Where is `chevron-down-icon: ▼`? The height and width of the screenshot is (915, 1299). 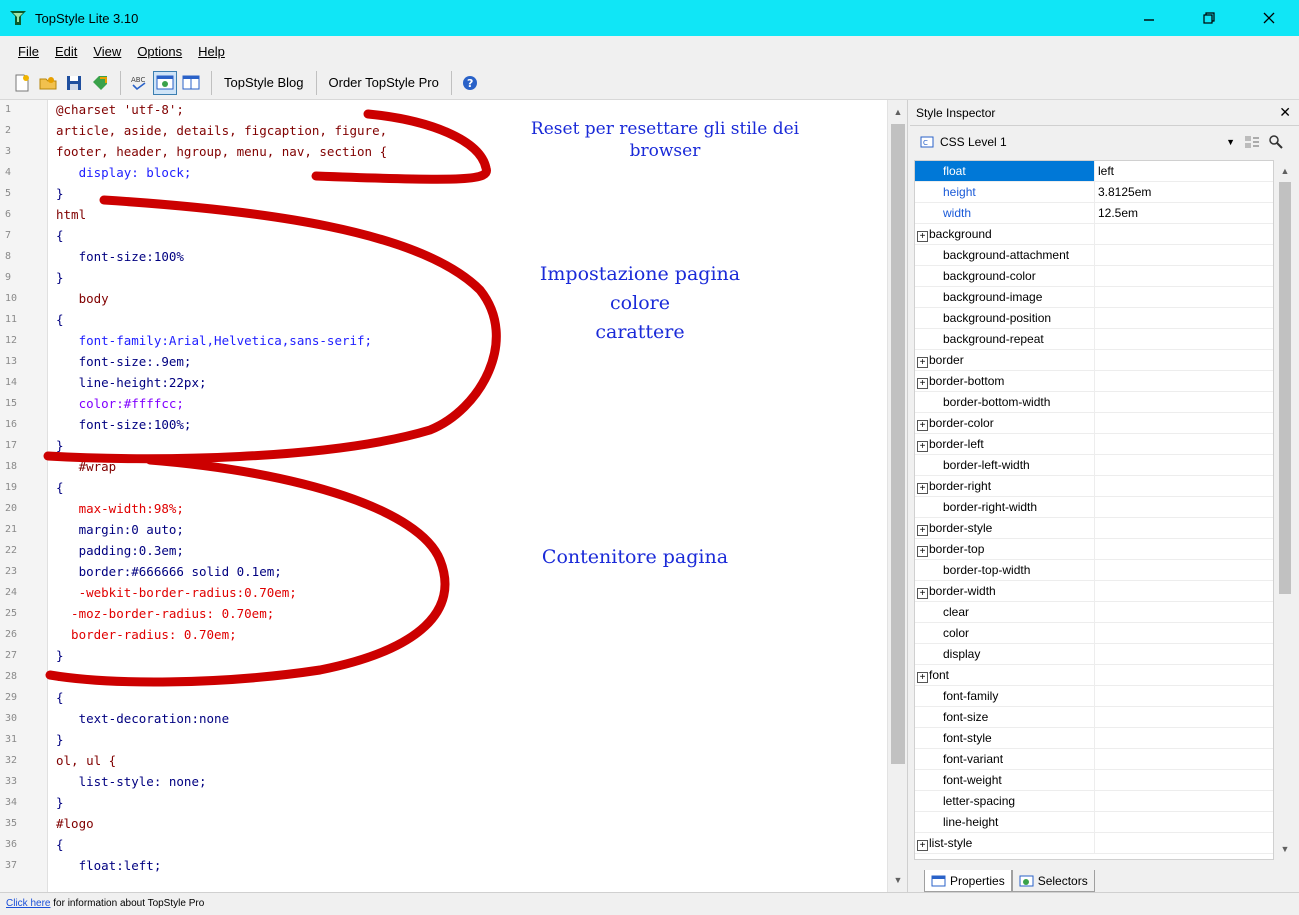
chevron-down-icon: ▼ is located at coordinates (1231, 142).